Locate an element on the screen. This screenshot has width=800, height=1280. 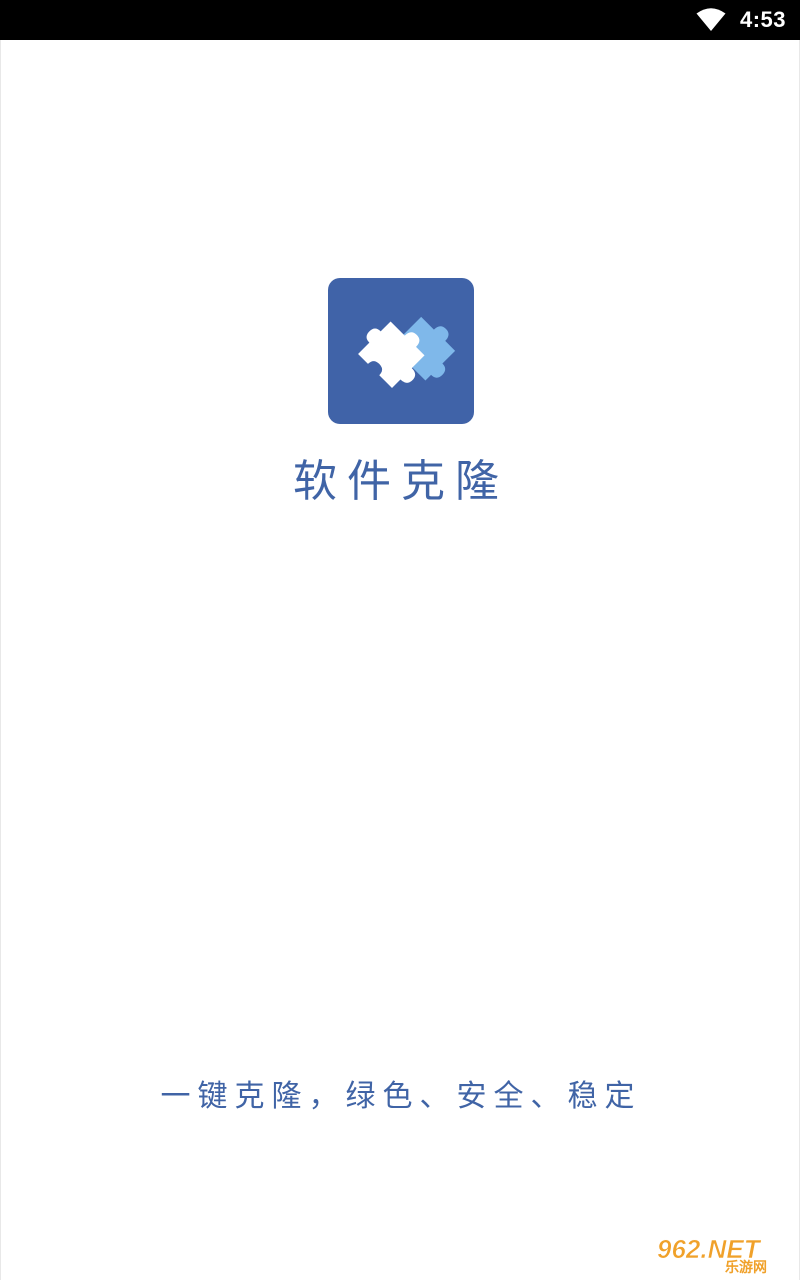
watermark-logo: 962.NET 乐游网 is located at coordinates (723, 1254).